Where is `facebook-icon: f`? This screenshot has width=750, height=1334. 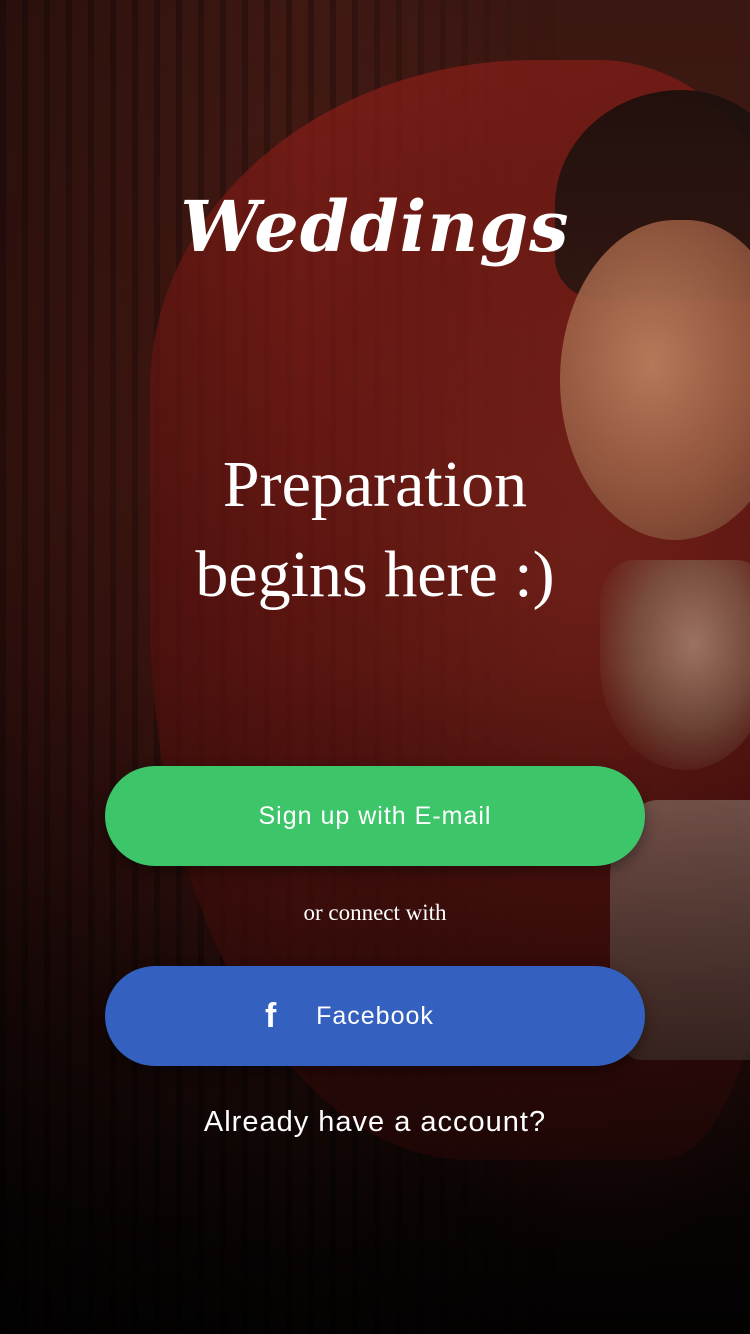 facebook-icon: f is located at coordinates (271, 1015).